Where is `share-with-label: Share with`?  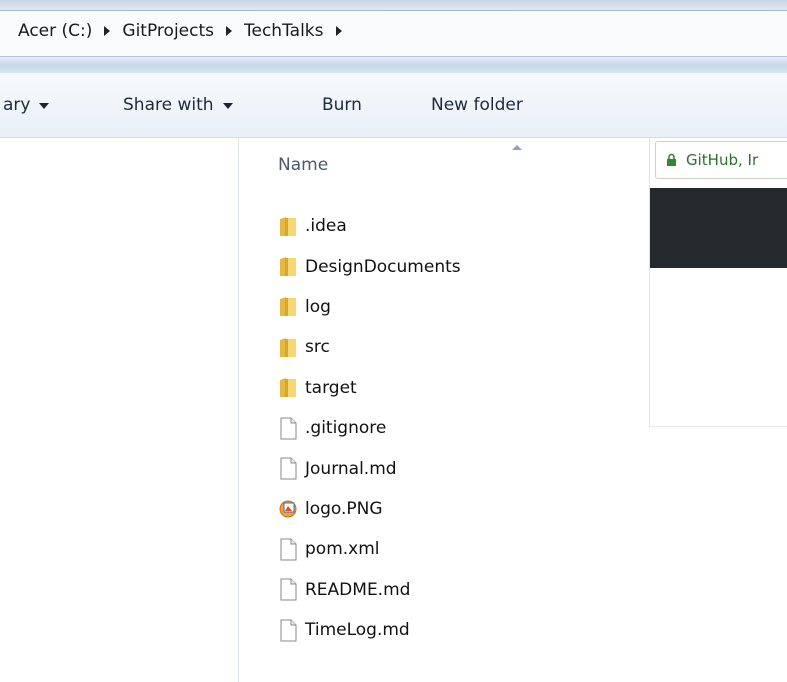 share-with-label: Share with is located at coordinates (168, 105).